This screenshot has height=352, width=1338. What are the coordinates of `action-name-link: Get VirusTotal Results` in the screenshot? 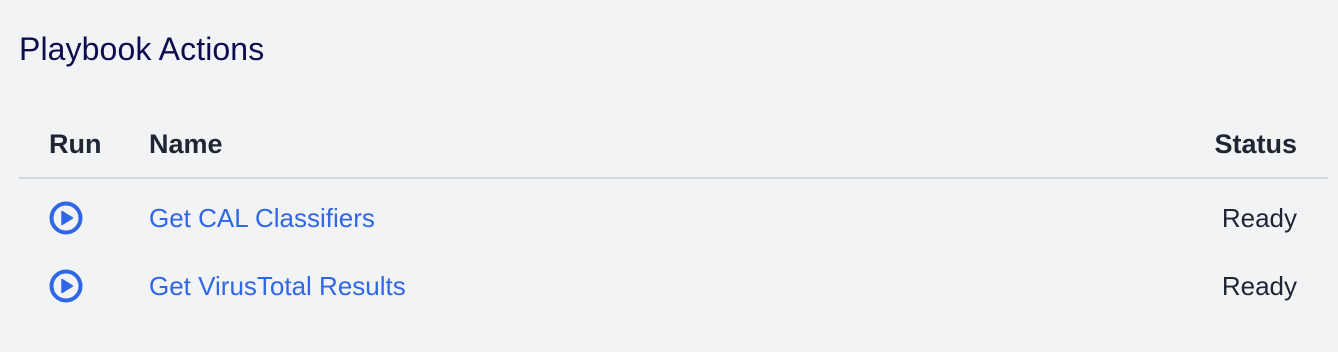 It's located at (277, 286).